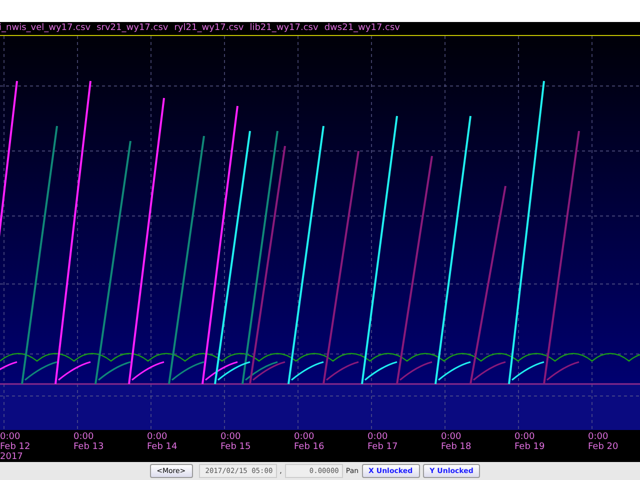 This screenshot has height=480, width=640. What do you see at coordinates (284, 28) in the screenshot?
I see `legend-label: lib21_wy17.csv` at bounding box center [284, 28].